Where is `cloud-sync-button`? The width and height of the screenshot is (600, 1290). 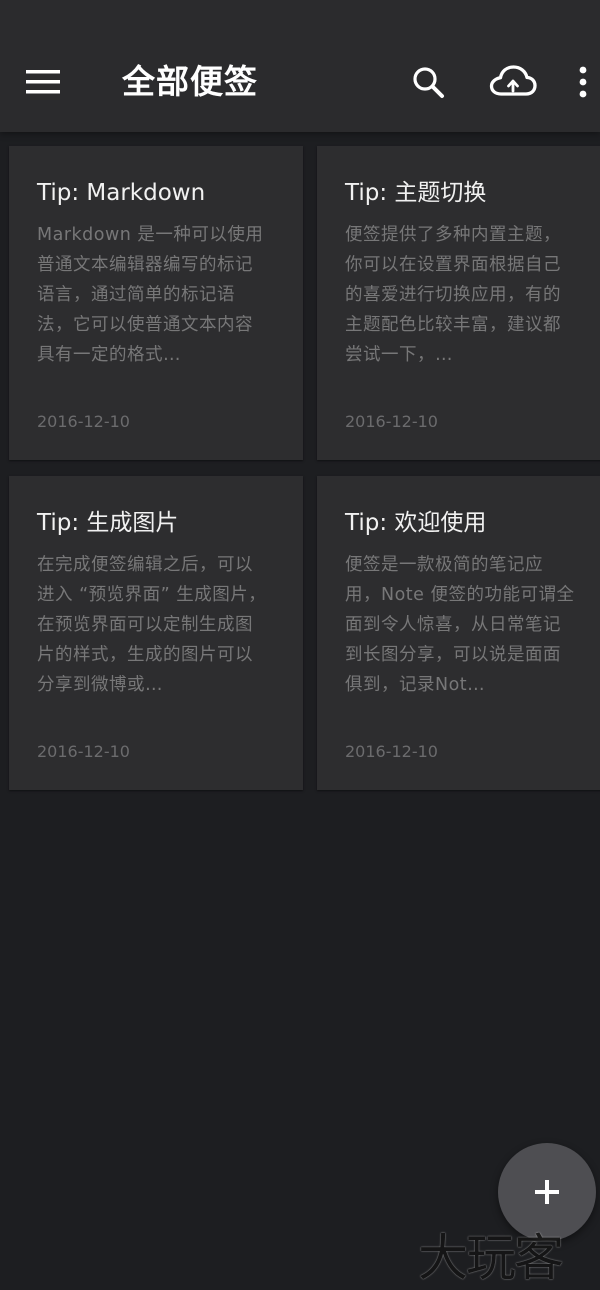
cloud-sync-button is located at coordinates (513, 82).